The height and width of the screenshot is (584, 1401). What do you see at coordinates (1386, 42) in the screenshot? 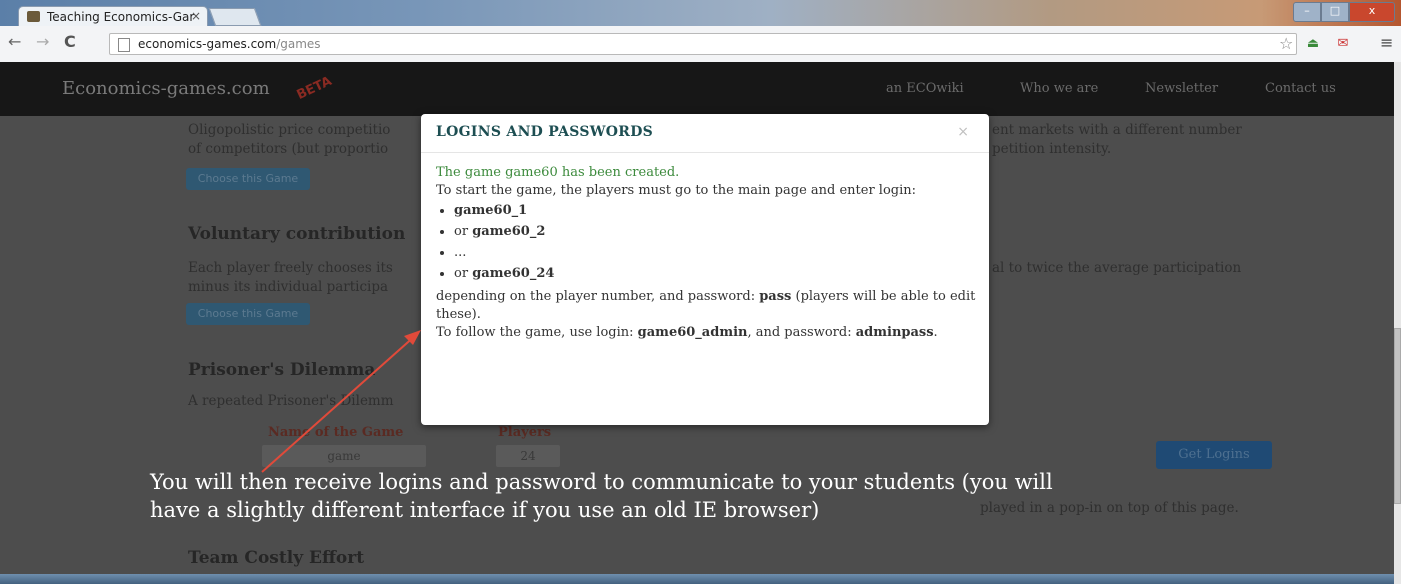
I see `menu-icon: ≡` at bounding box center [1386, 42].